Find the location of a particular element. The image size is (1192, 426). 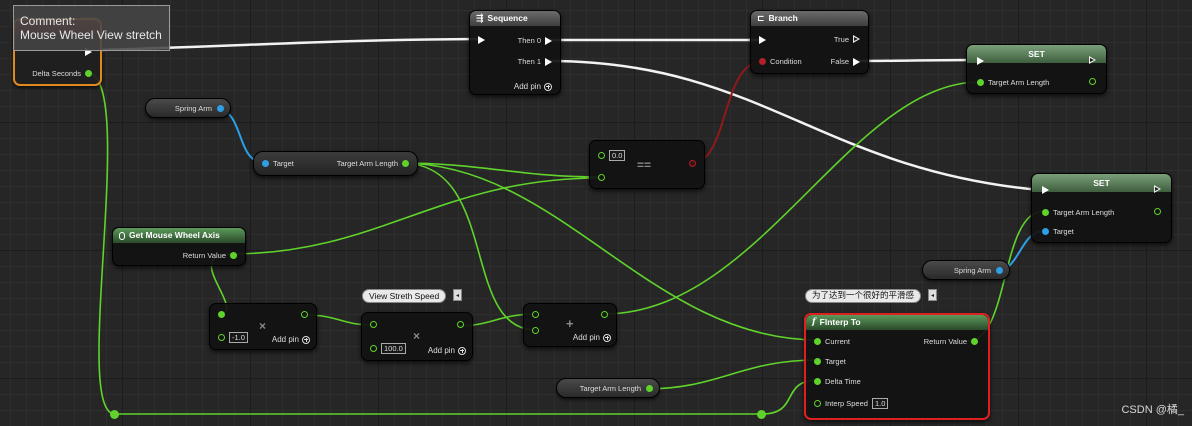

spring-arm-variable-2: Spring Arm is located at coordinates (966, 270).